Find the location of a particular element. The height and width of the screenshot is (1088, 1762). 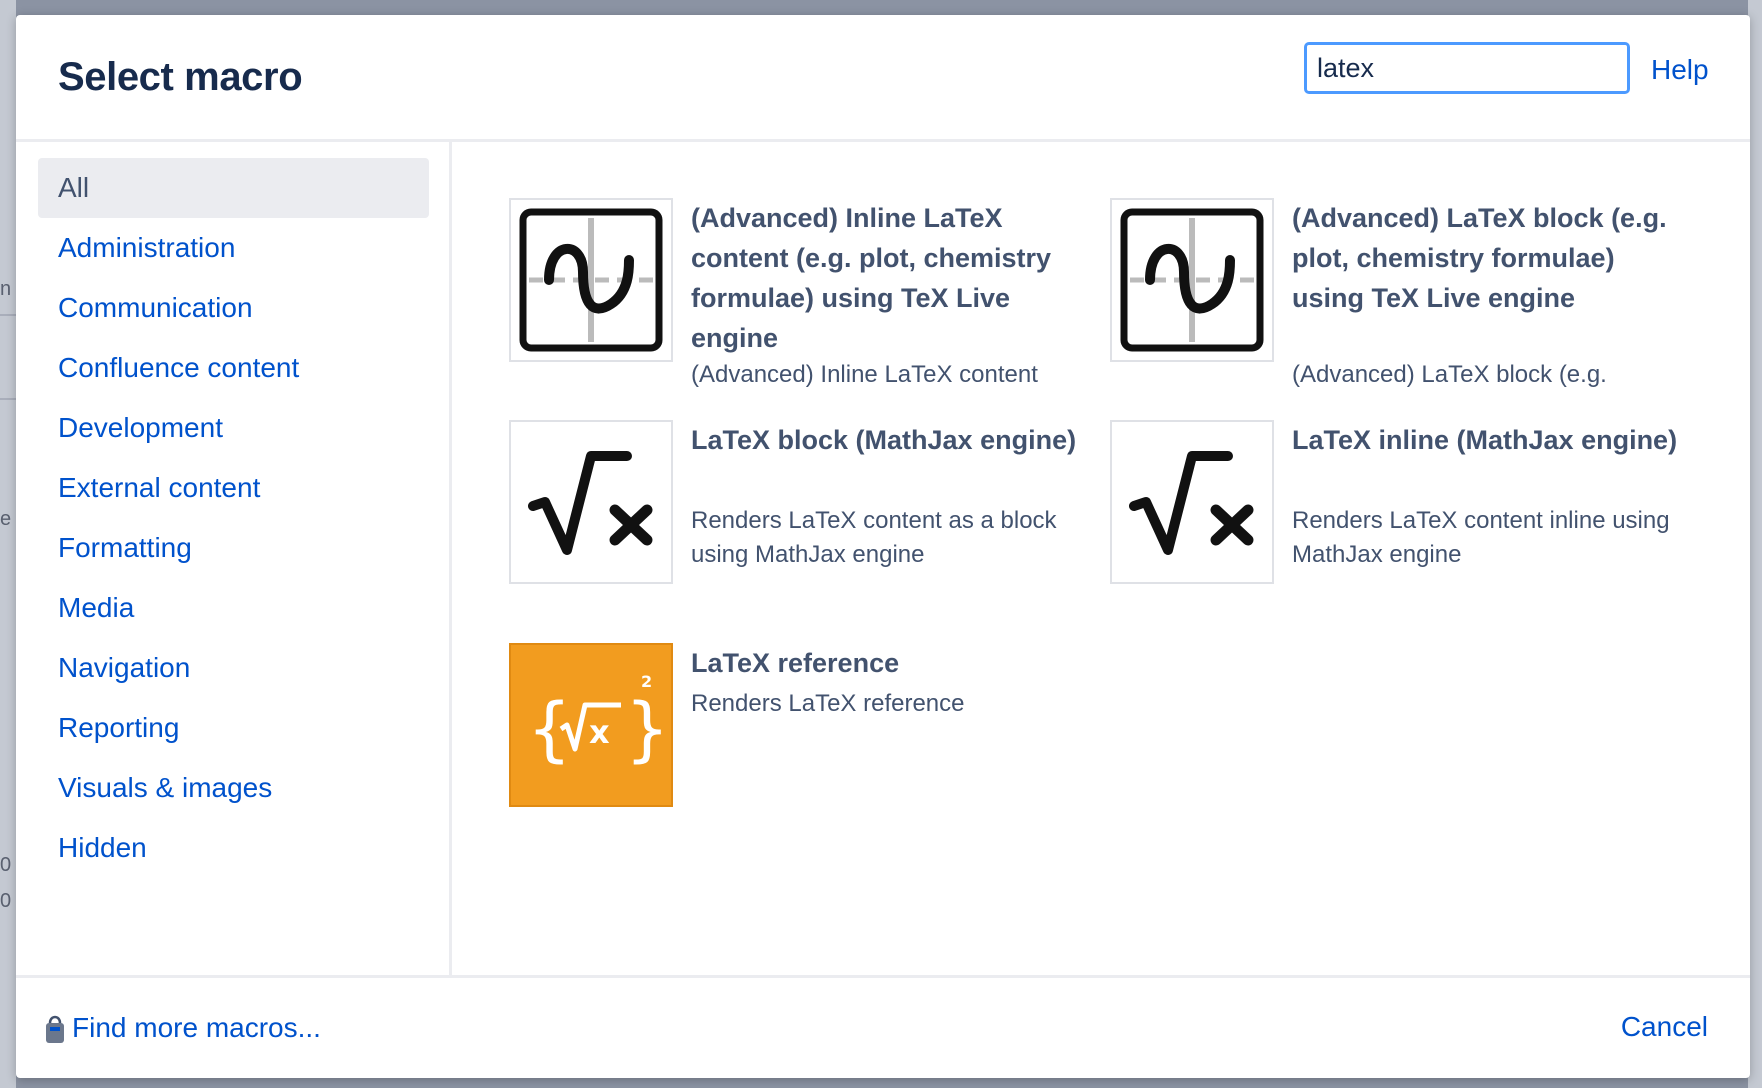

dialog-header: Select macro Help is located at coordinates (883, 78).